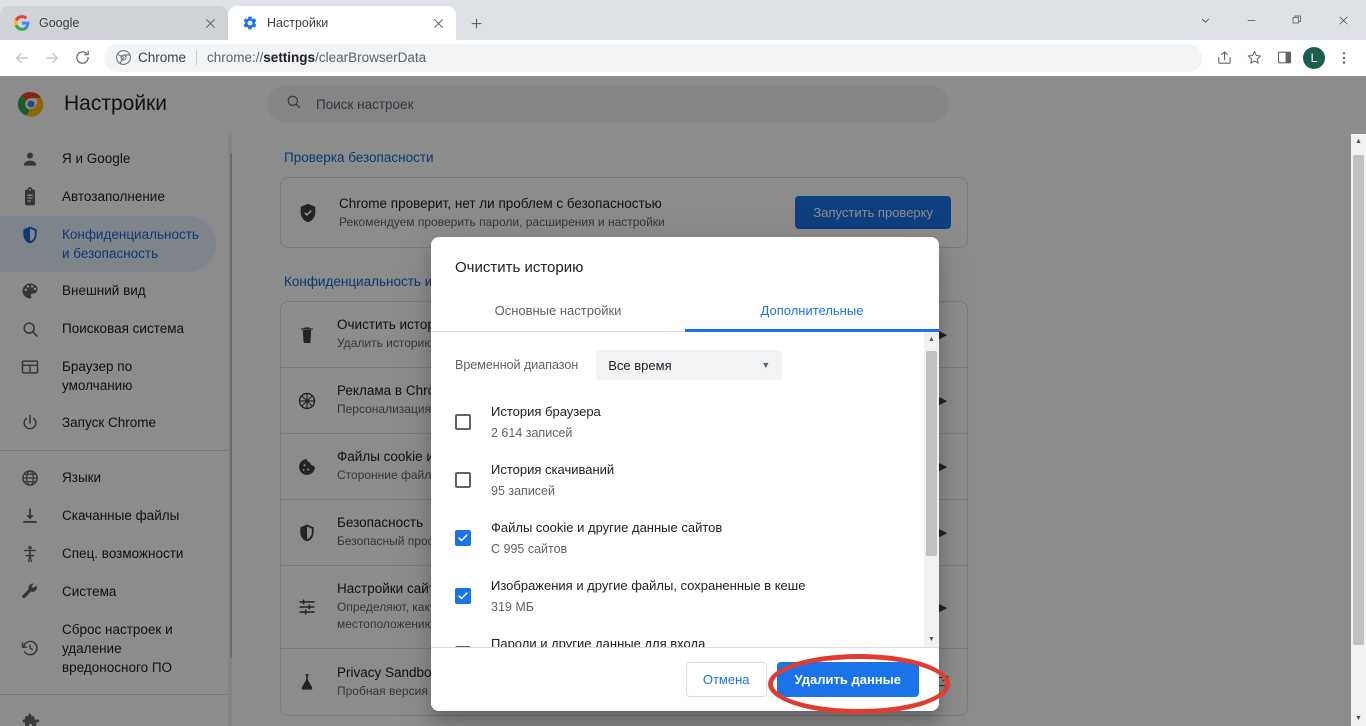 The width and height of the screenshot is (1366, 726). I want to click on accessibility-icon, so click(30, 554).